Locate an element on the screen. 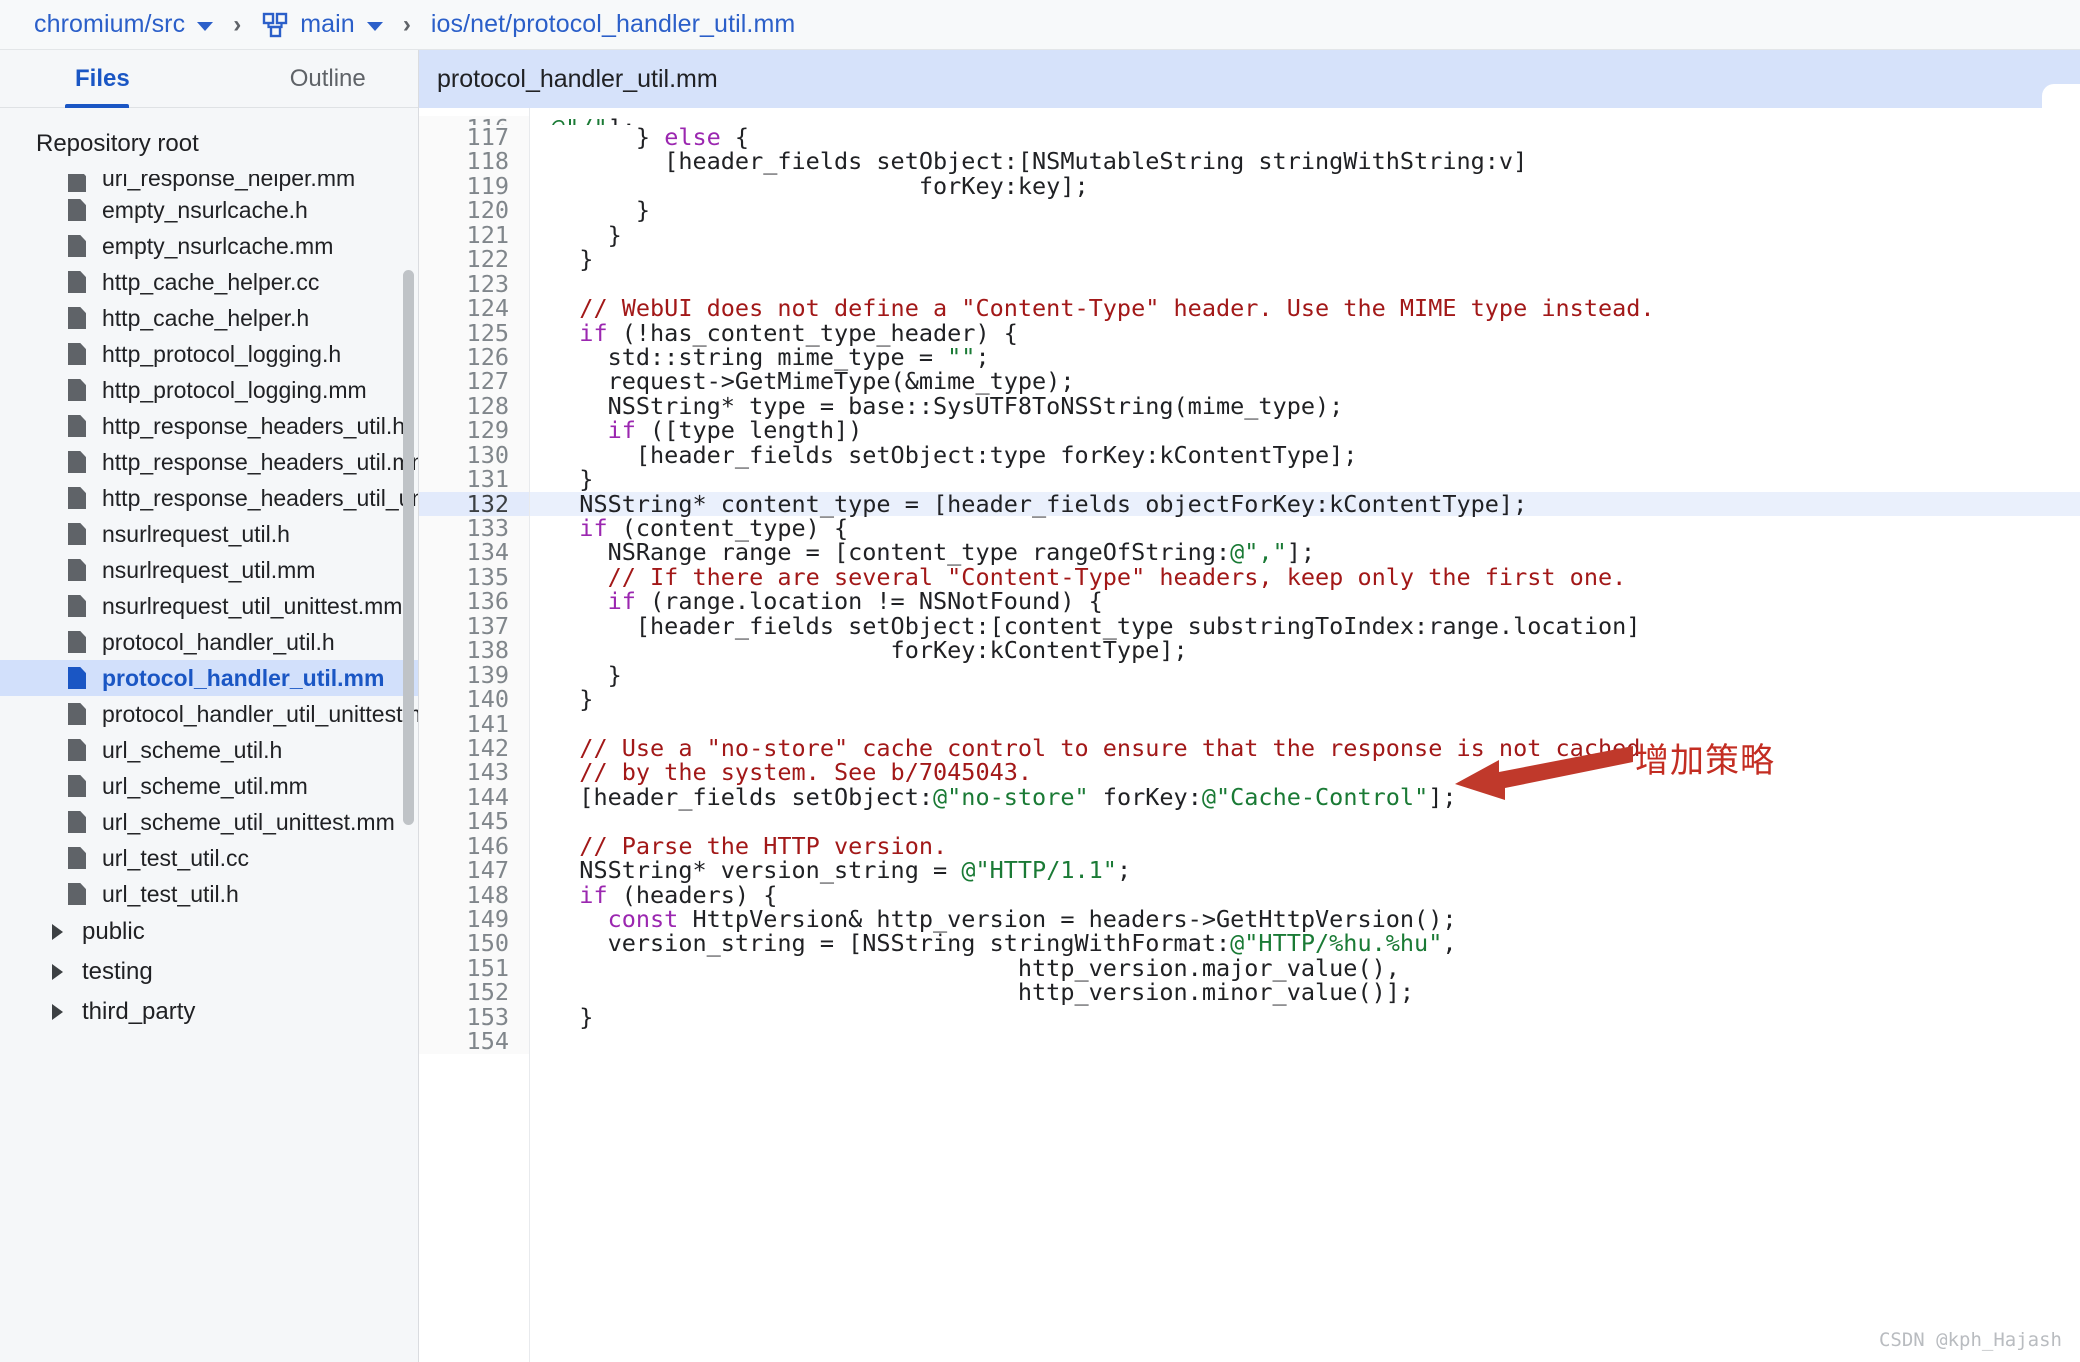 The image size is (2080, 1362). breadcrumb-repo: chromium/src is located at coordinates (124, 24).